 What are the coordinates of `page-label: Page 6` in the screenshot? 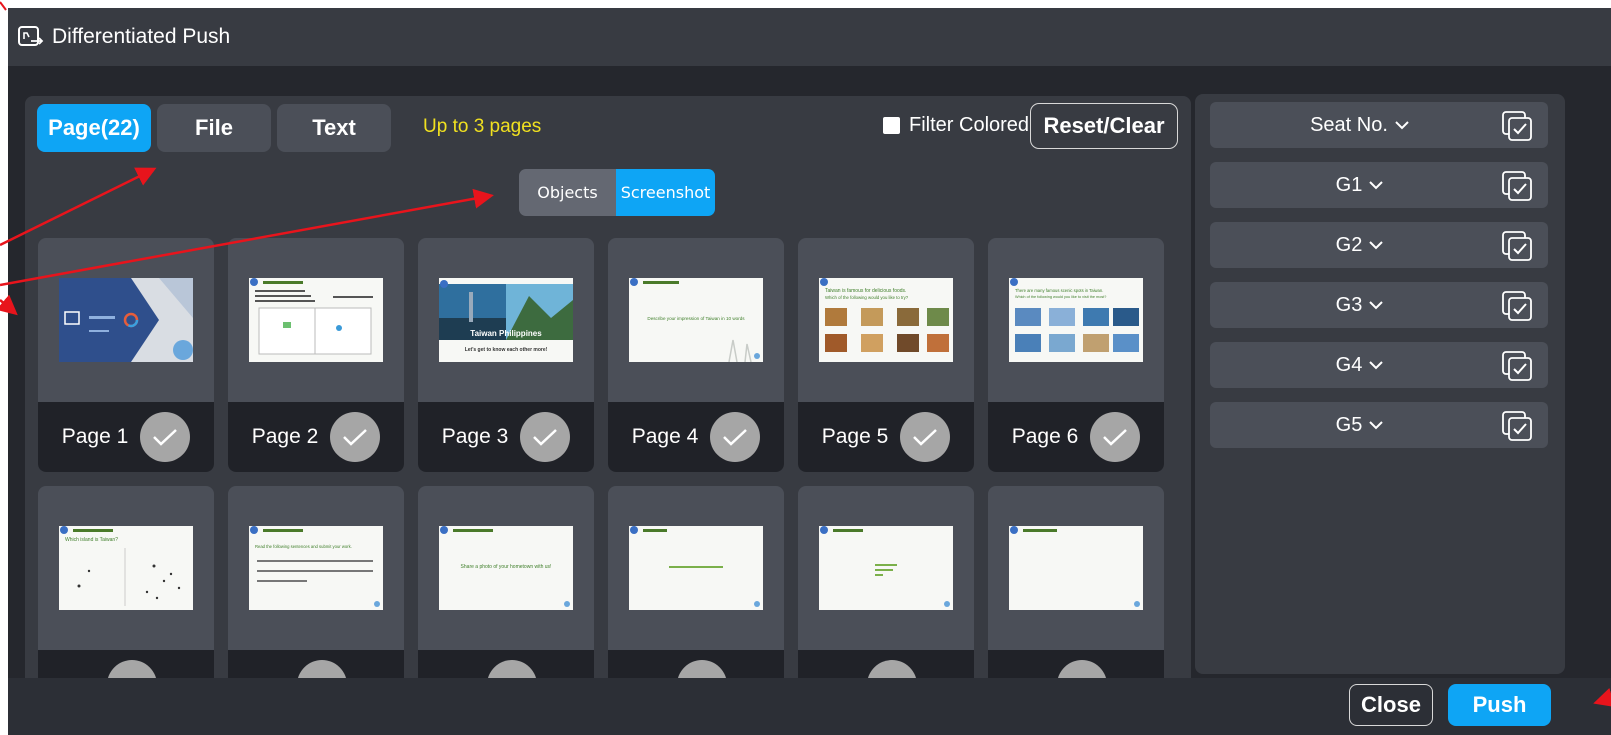 It's located at (1045, 436).